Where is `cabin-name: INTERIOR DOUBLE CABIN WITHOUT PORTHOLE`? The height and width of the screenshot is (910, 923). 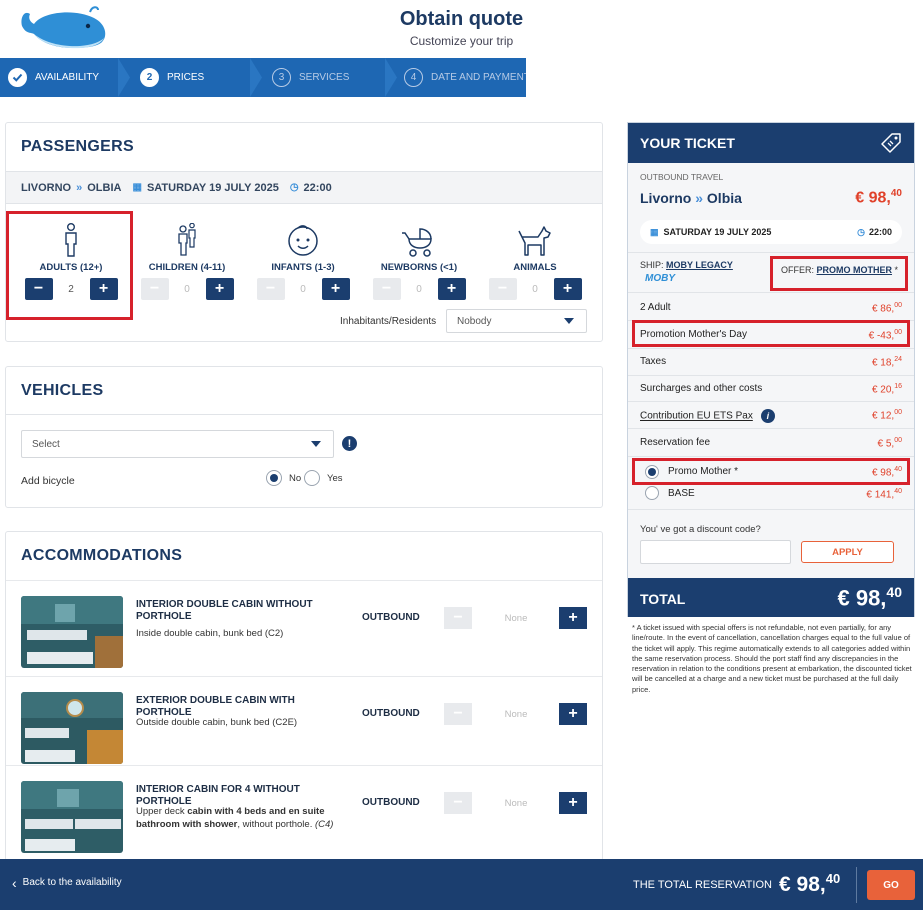
cabin-name: INTERIOR DOUBLE CABIN WITHOUT PORTHOLE is located at coordinates (224, 610).